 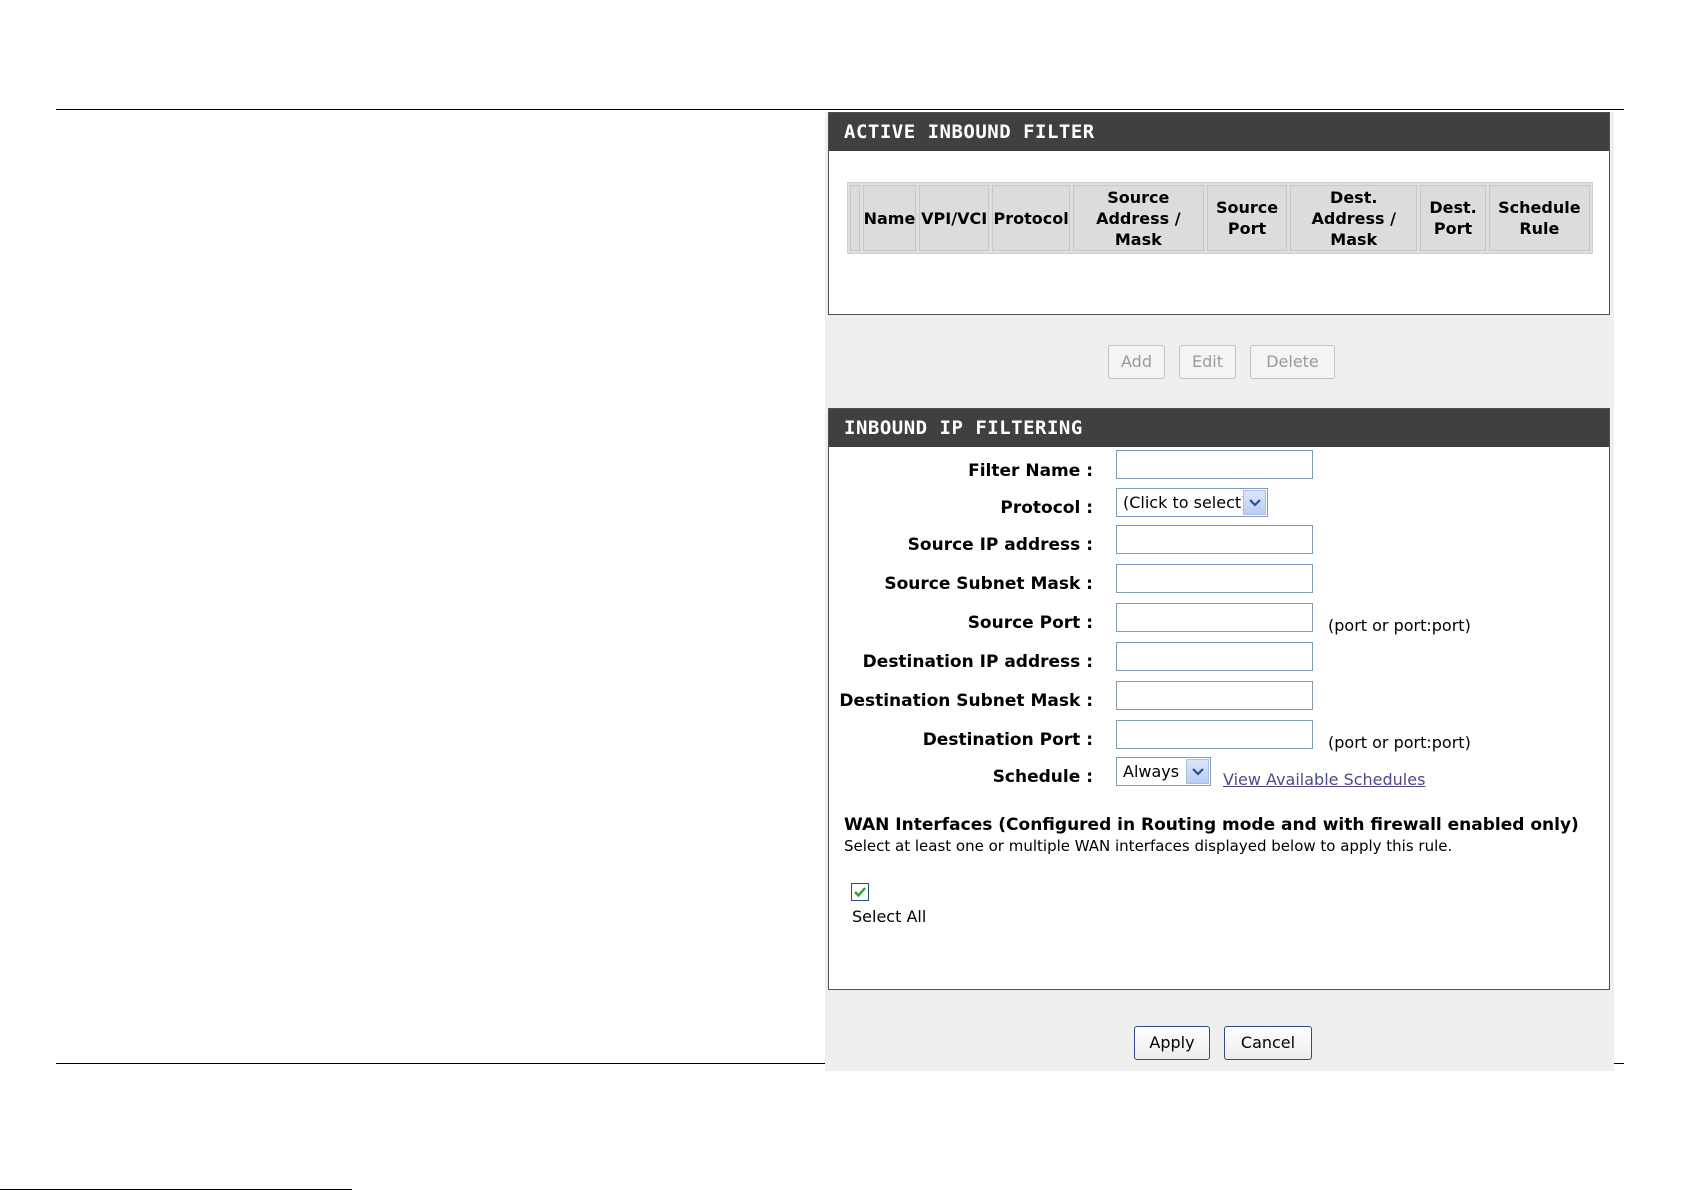 What do you see at coordinates (889, 218) in the screenshot?
I see `table-column-name: Name` at bounding box center [889, 218].